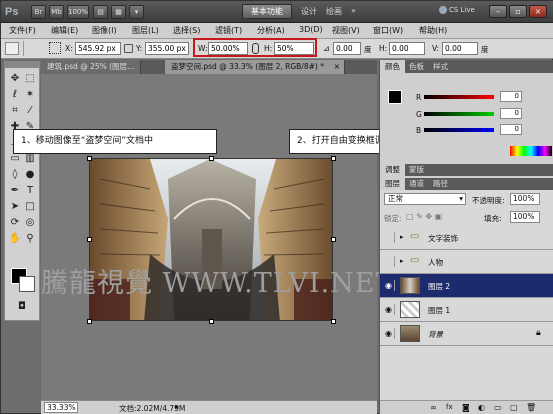 This screenshot has height=414, width=553. Describe the element at coordinates (457, 10) in the screenshot. I see `cs-live-button: CS Live` at that location.